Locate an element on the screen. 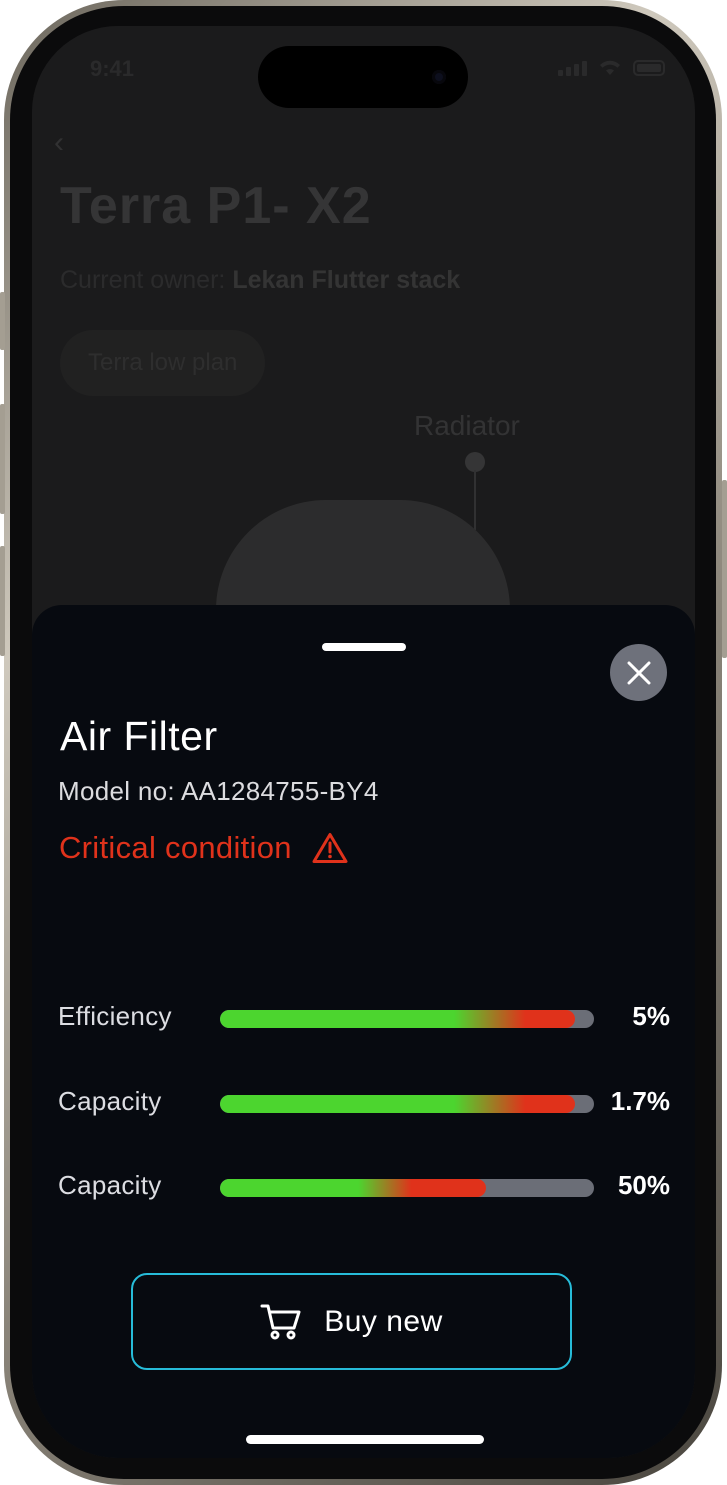 This screenshot has height=1485, width=727. close-button is located at coordinates (638, 672).